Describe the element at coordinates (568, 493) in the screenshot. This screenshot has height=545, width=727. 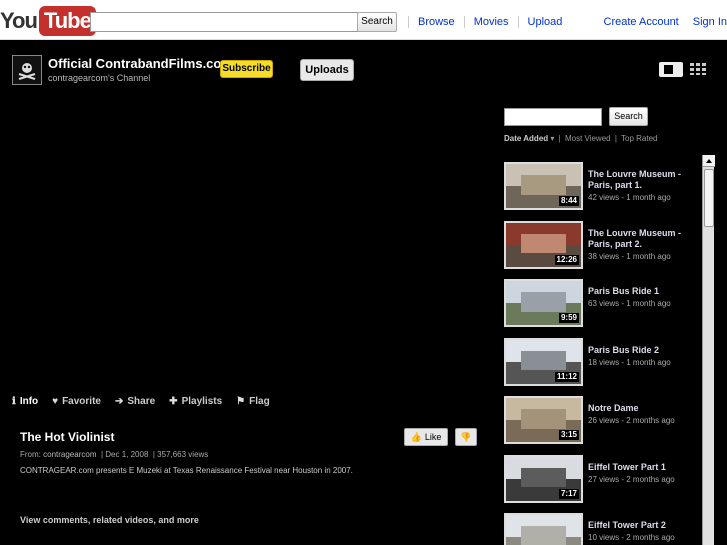
I see `video-duration: 7:17` at that location.